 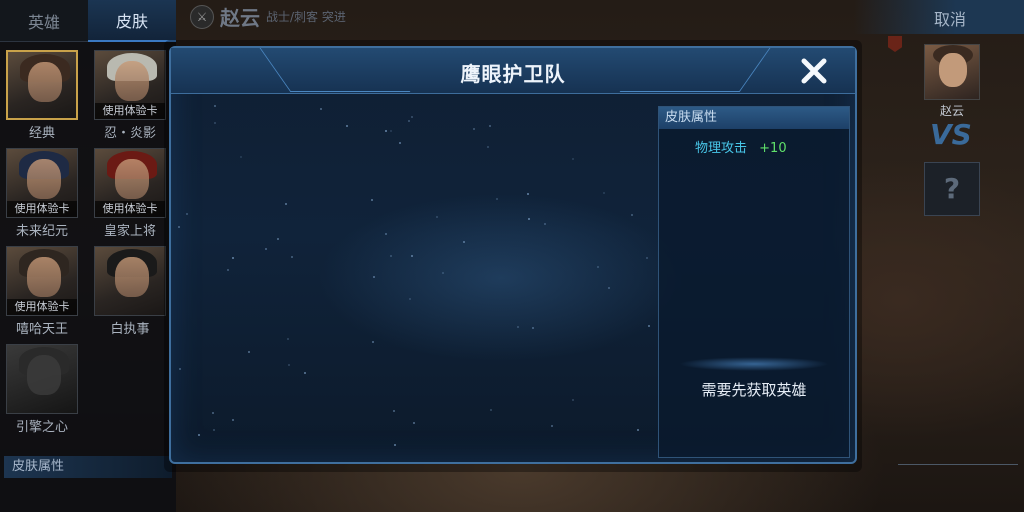 What do you see at coordinates (129, 231) in the screenshot?
I see `skin-name: 皇家上将` at bounding box center [129, 231].